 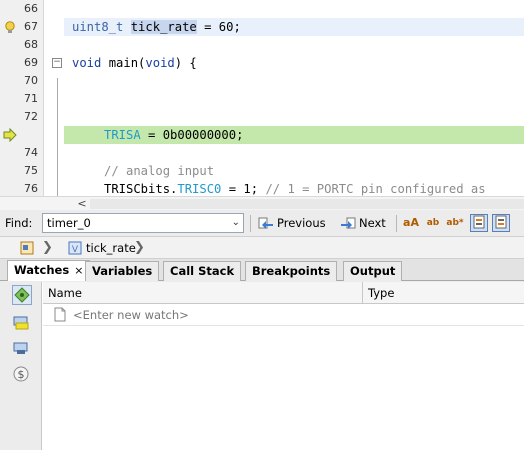 What do you see at coordinates (265, 223) in the screenshot?
I see `previous-arrow-icon` at bounding box center [265, 223].